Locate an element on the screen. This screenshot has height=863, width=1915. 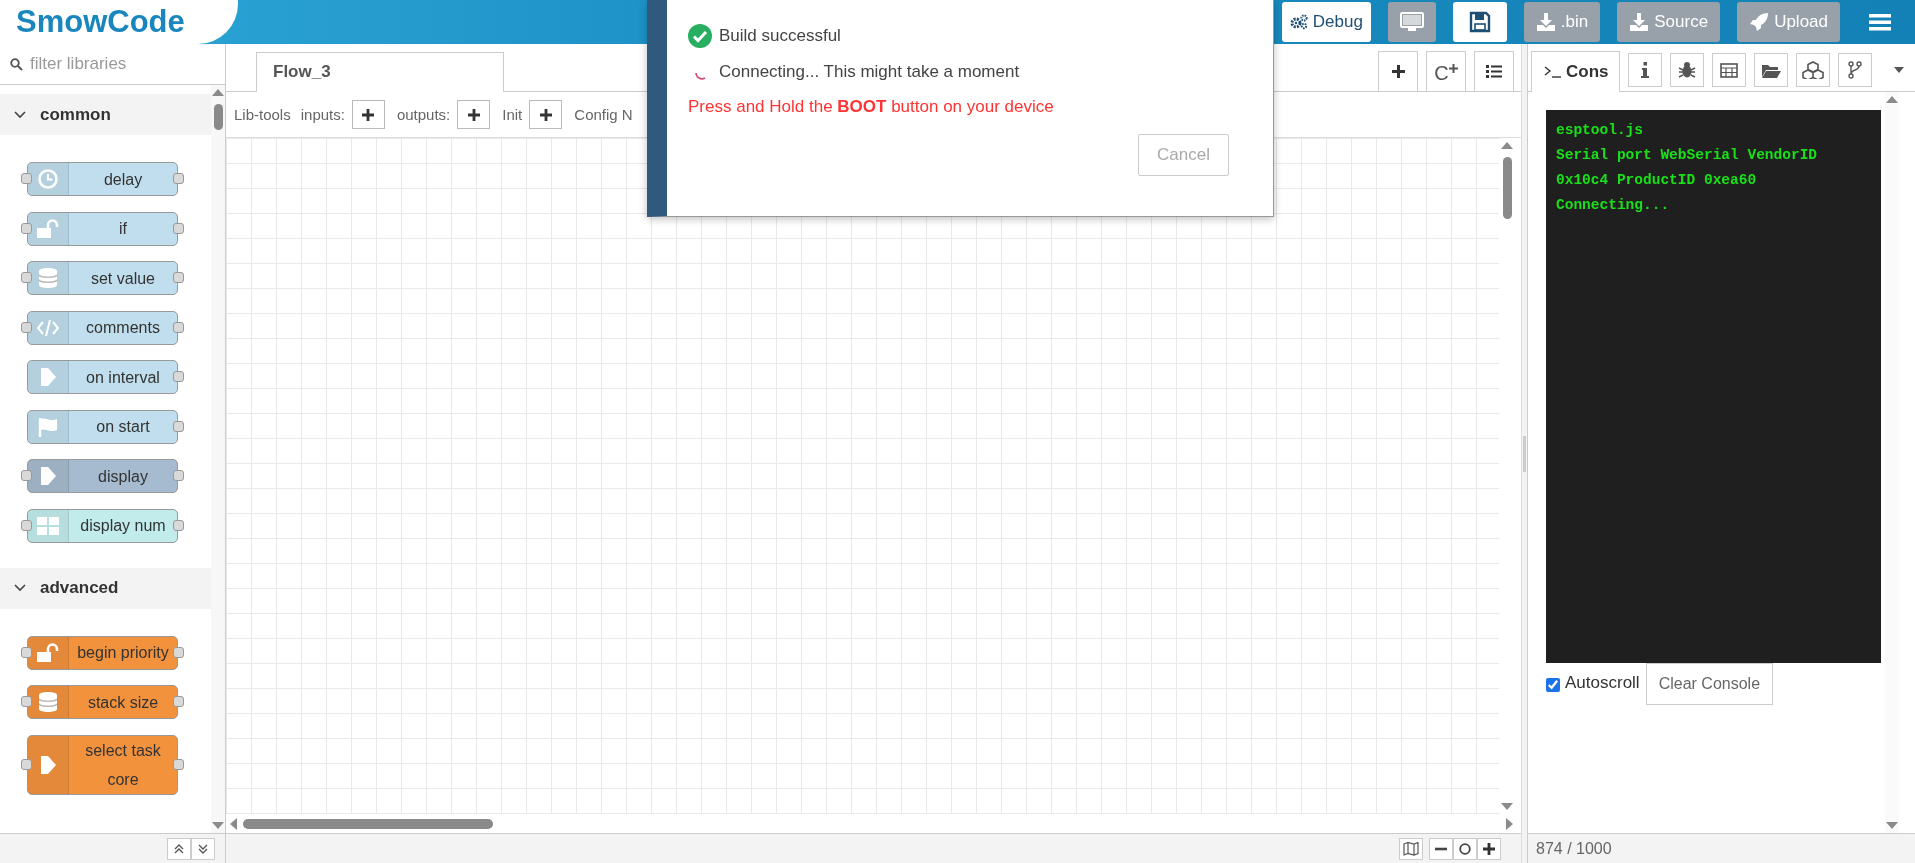
cubes-icon is located at coordinates (1812, 70).